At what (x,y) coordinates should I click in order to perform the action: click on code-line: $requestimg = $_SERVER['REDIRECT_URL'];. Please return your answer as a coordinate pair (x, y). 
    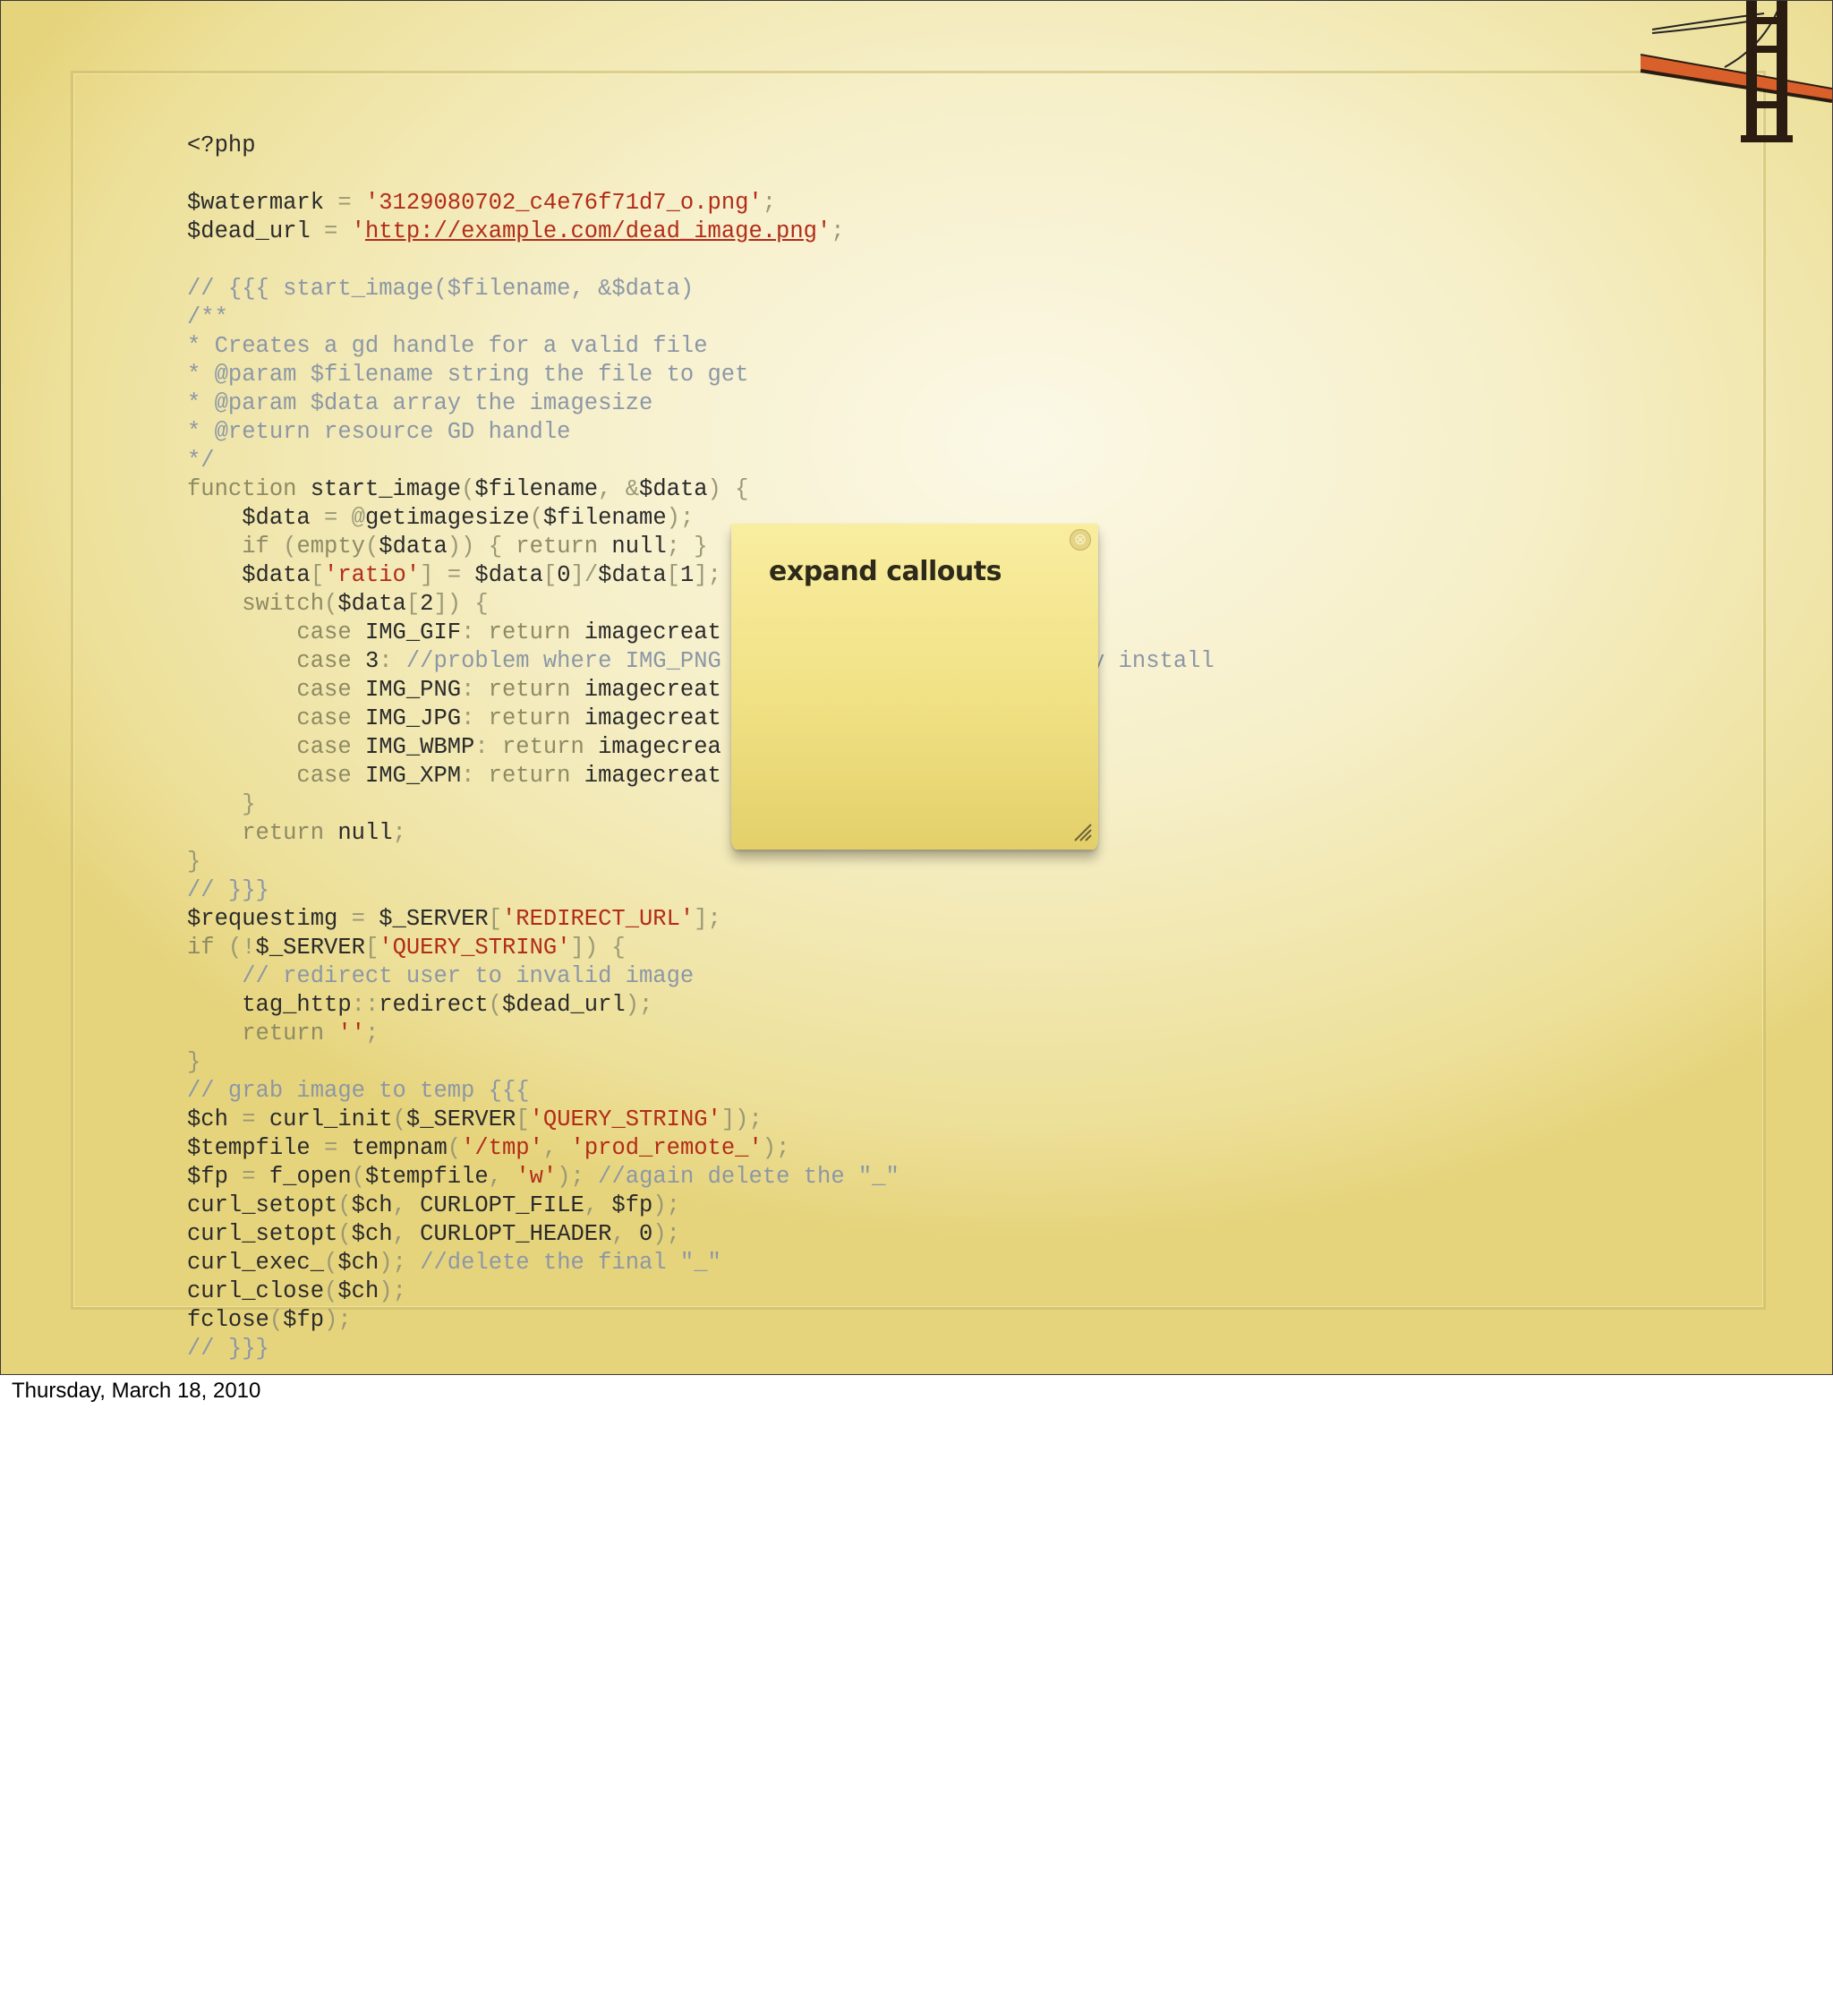
    Looking at the image, I should click on (701, 919).